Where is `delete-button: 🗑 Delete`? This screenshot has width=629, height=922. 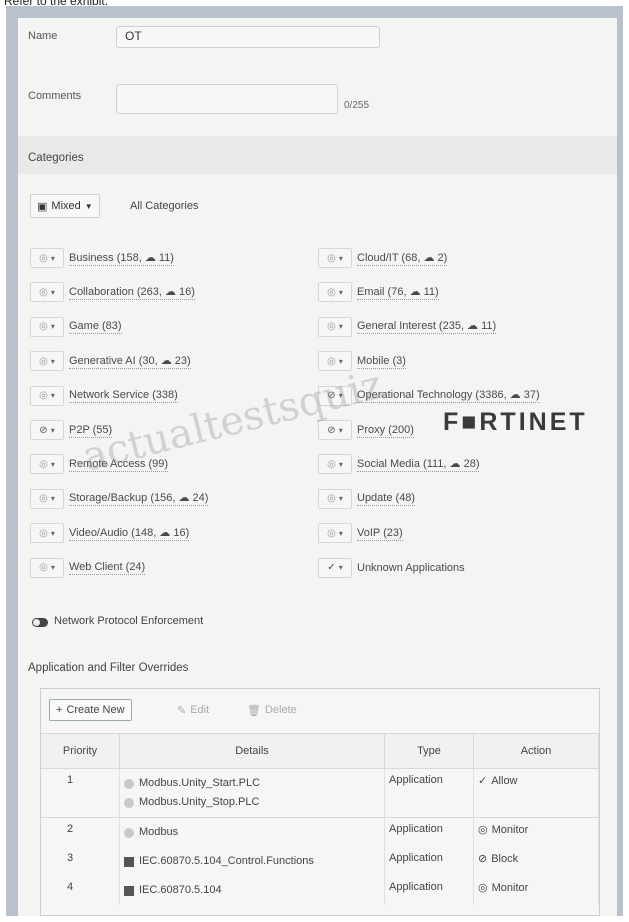 delete-button: 🗑 Delete is located at coordinates (272, 710).